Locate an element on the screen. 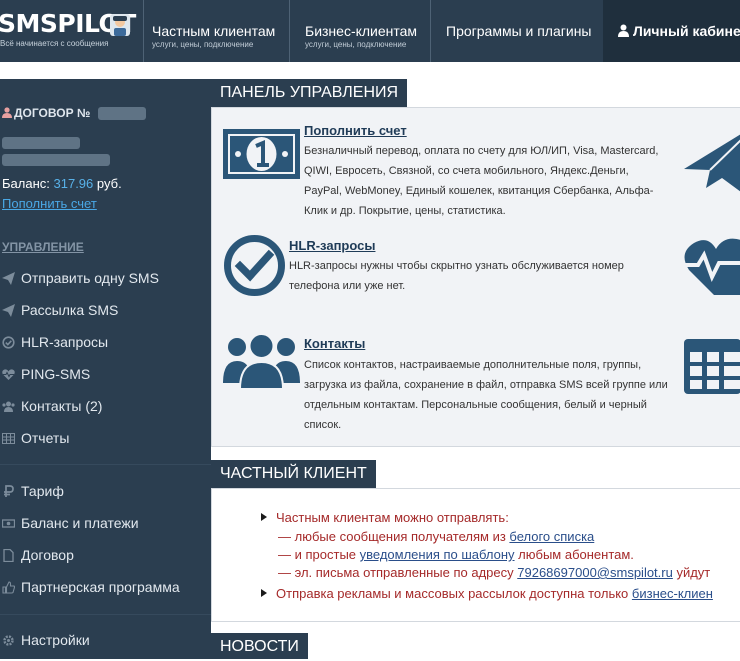 This screenshot has width=740, height=661. ruble-icon is located at coordinates (8, 491).